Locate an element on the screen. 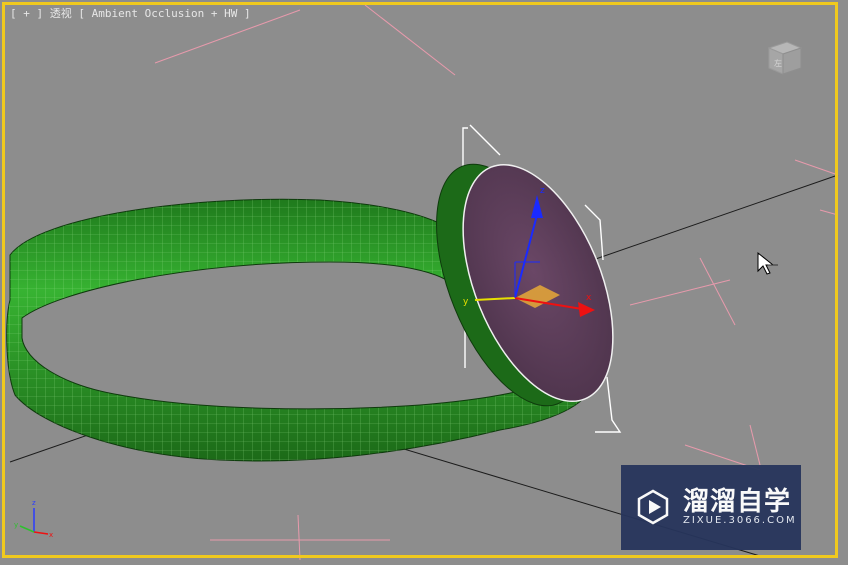  svg-text: 左 is located at coordinates (778, 63).